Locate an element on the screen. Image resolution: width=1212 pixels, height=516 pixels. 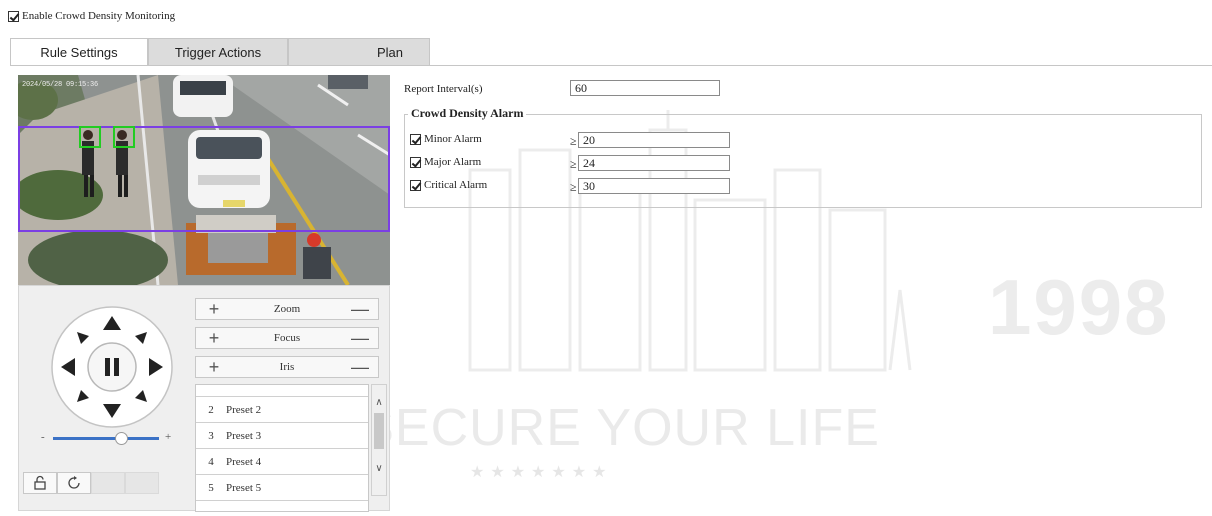
rotate-360-icon is located at coordinates (74, 482).